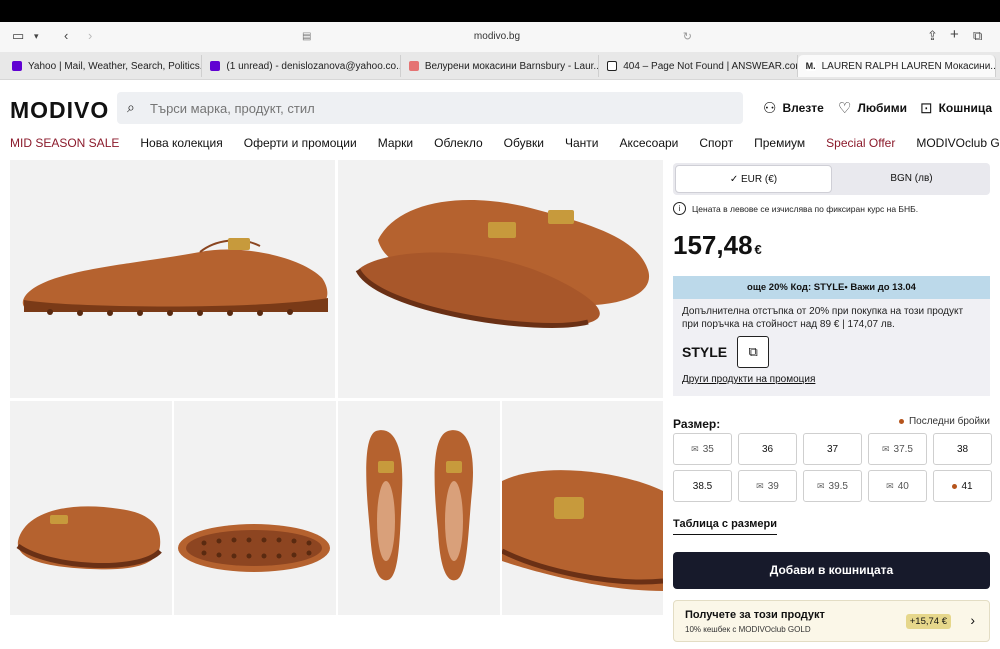 Image resolution: width=1000 pixels, height=649 pixels. I want to click on size-option: ✉ 40, so click(897, 486).